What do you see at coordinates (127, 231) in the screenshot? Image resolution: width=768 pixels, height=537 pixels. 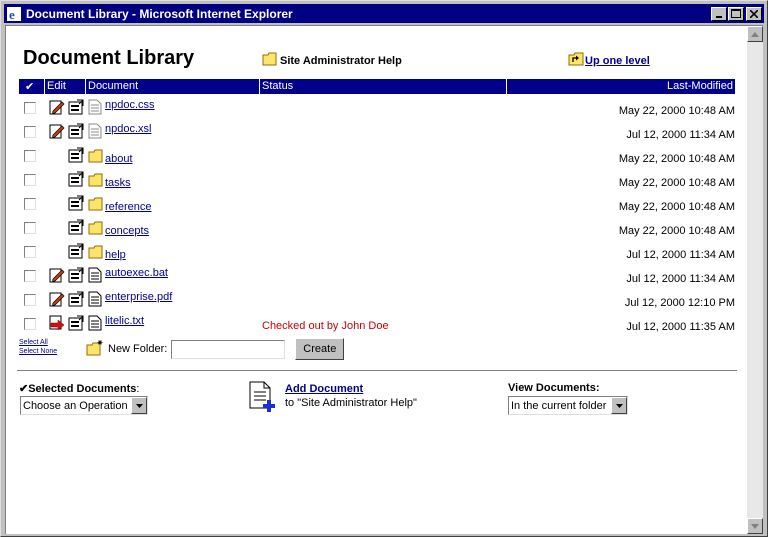 I see `document-link: concepts` at bounding box center [127, 231].